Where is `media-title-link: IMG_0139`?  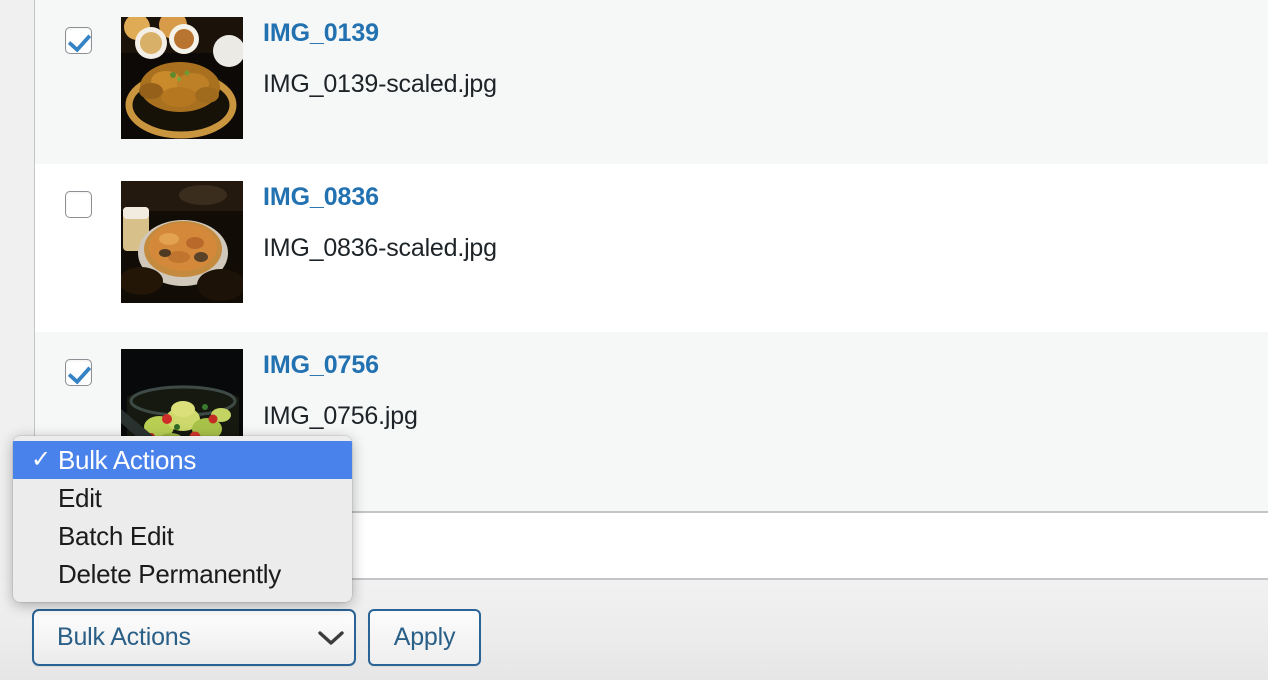 media-title-link: IMG_0139 is located at coordinates (765, 34).